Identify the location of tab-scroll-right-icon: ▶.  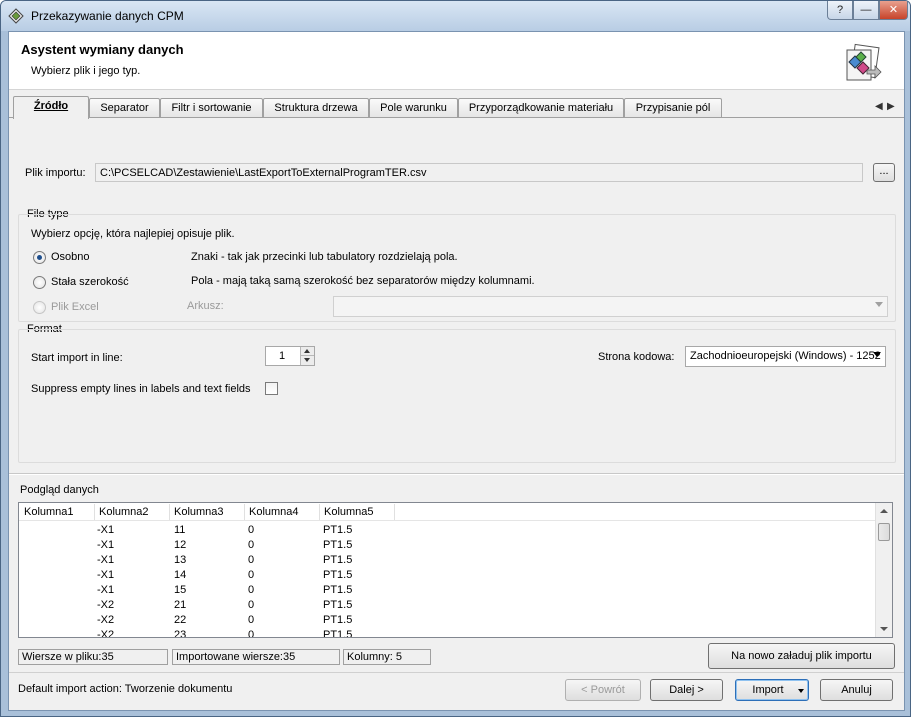
(891, 106).